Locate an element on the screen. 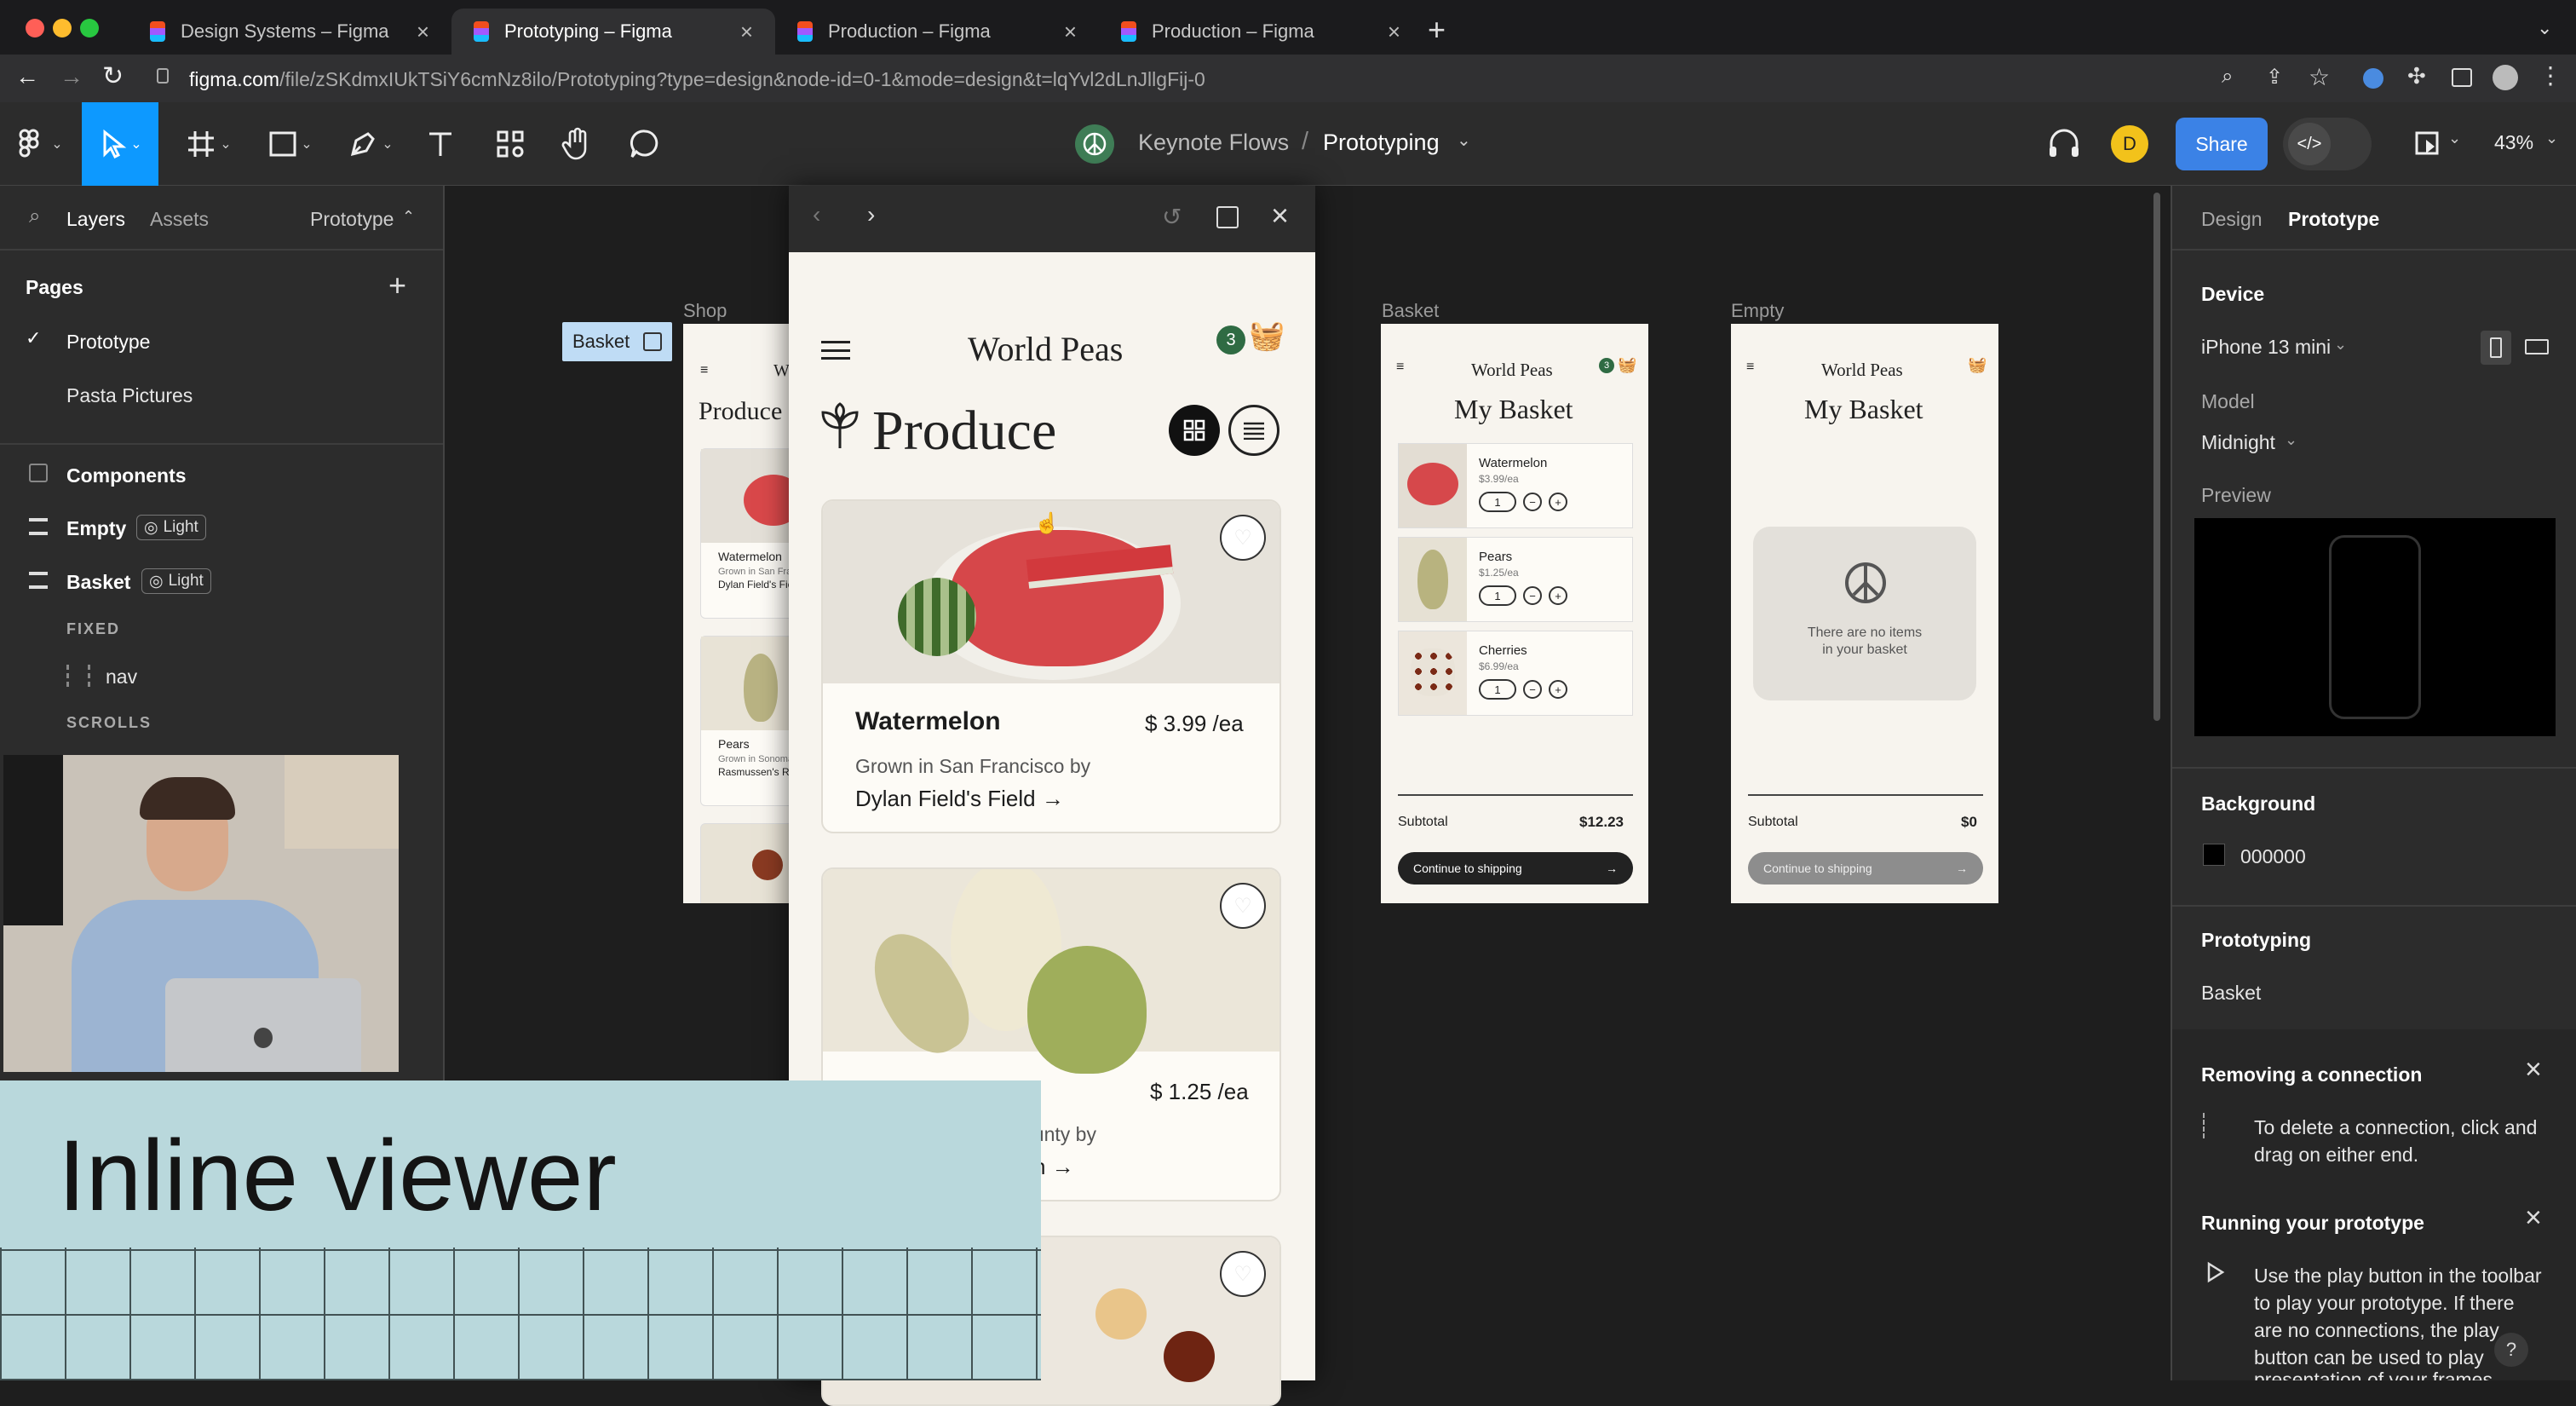 This screenshot has height=1406, width=2576. page-dropdown: Prototype is located at coordinates (352, 219).